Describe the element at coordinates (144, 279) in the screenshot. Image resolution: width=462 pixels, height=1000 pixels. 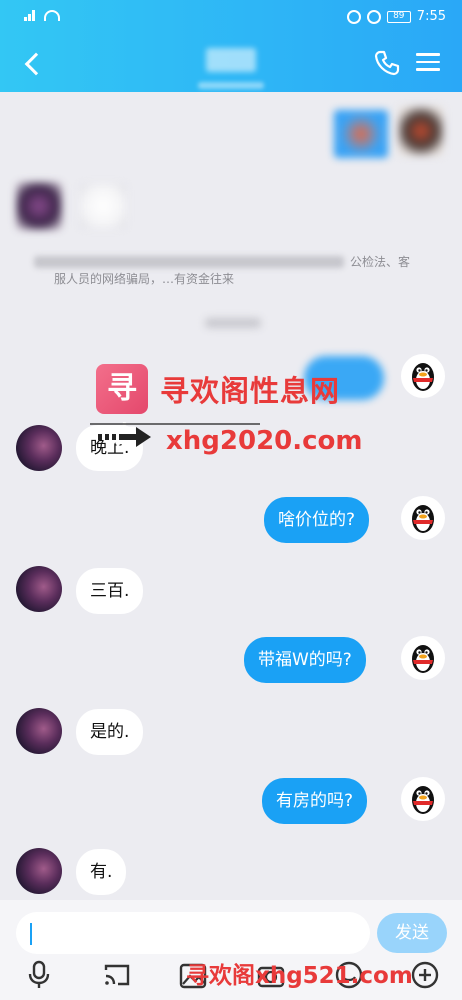
I see `notice-line: 服人员的网络骗局，…有资金往来` at that location.